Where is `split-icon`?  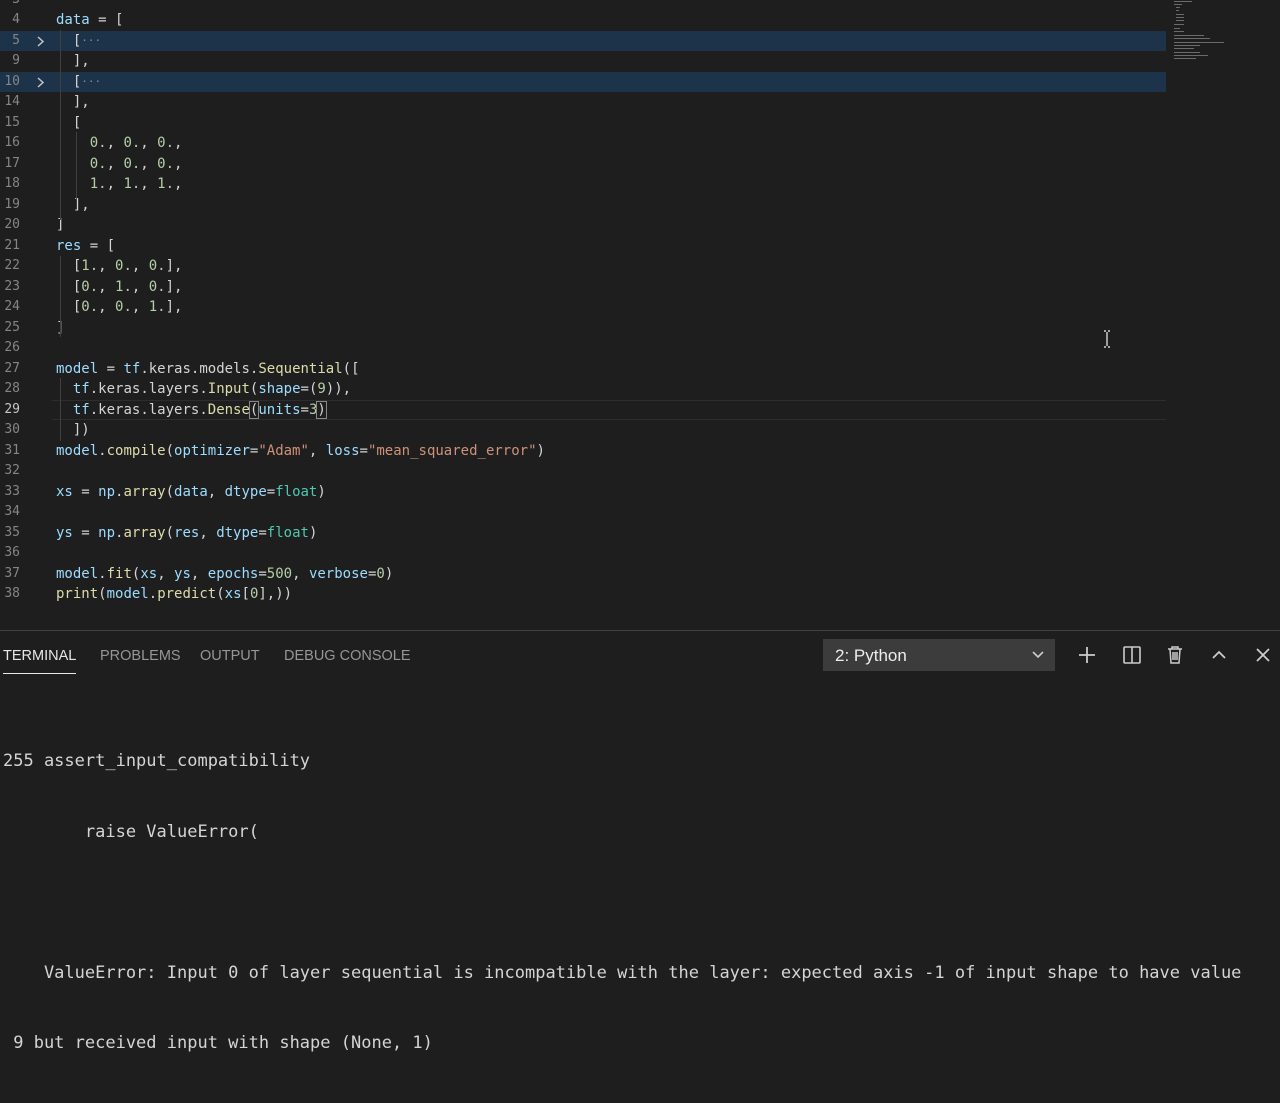
split-icon is located at coordinates (1132, 655).